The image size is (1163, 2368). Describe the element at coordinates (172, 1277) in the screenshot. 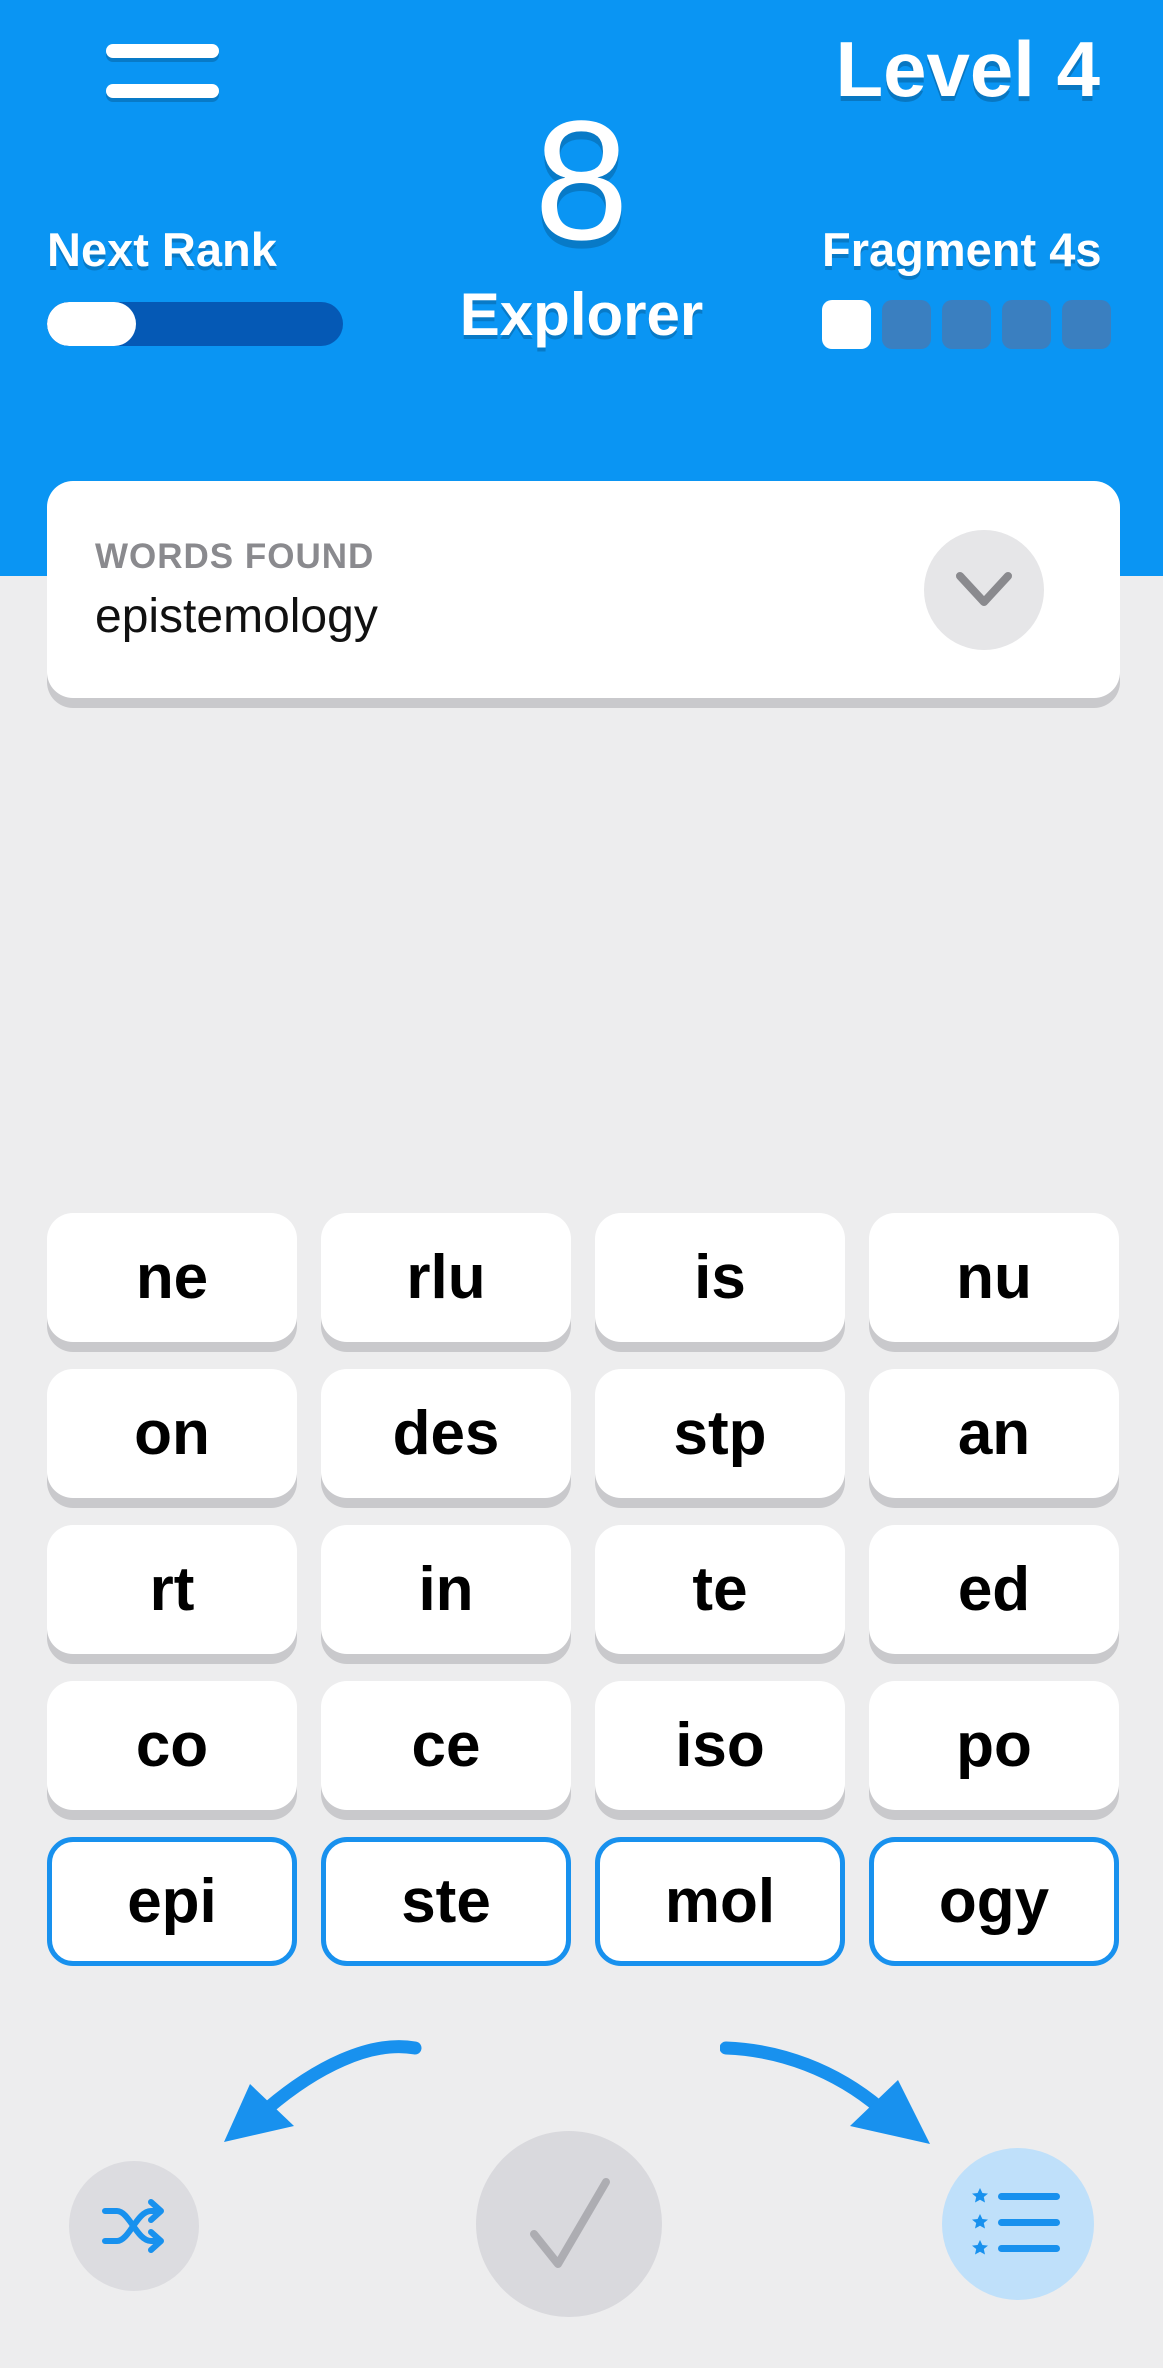

I see `fragment-tile: ne` at that location.